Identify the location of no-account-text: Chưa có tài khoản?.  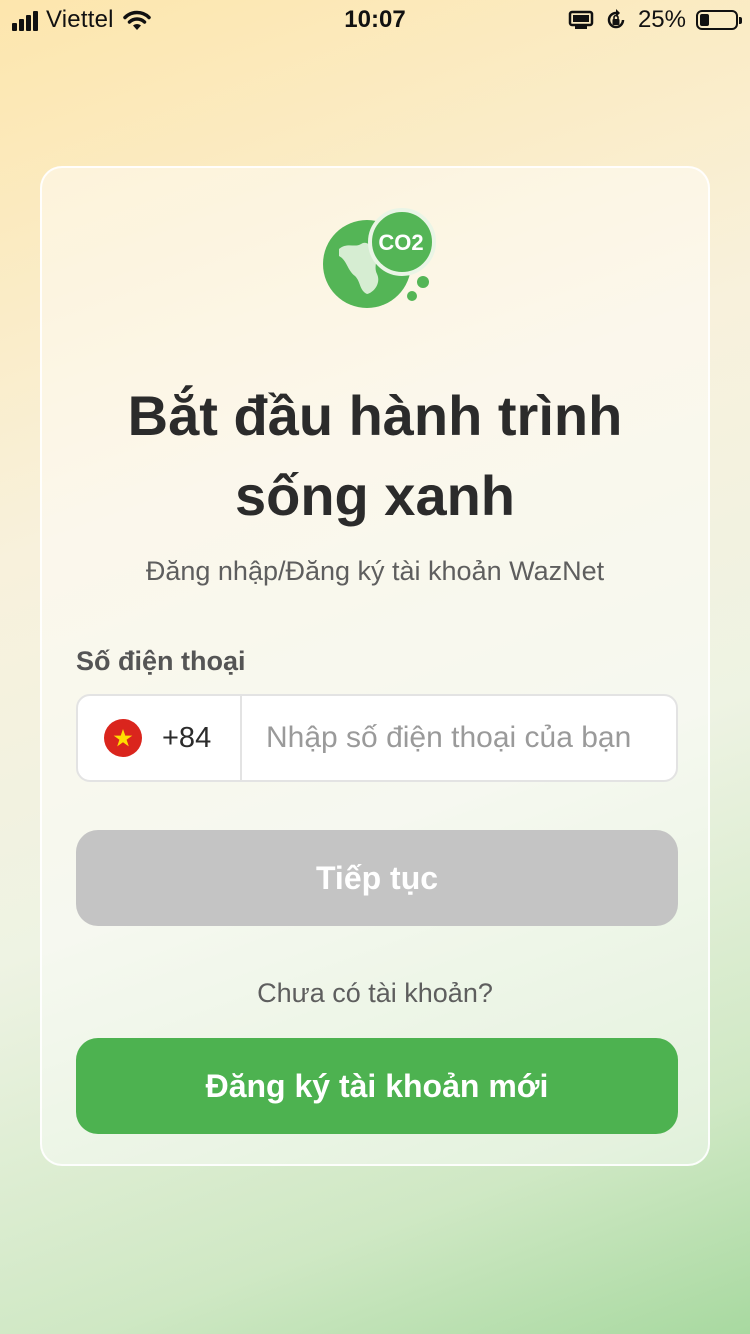
(375, 993).